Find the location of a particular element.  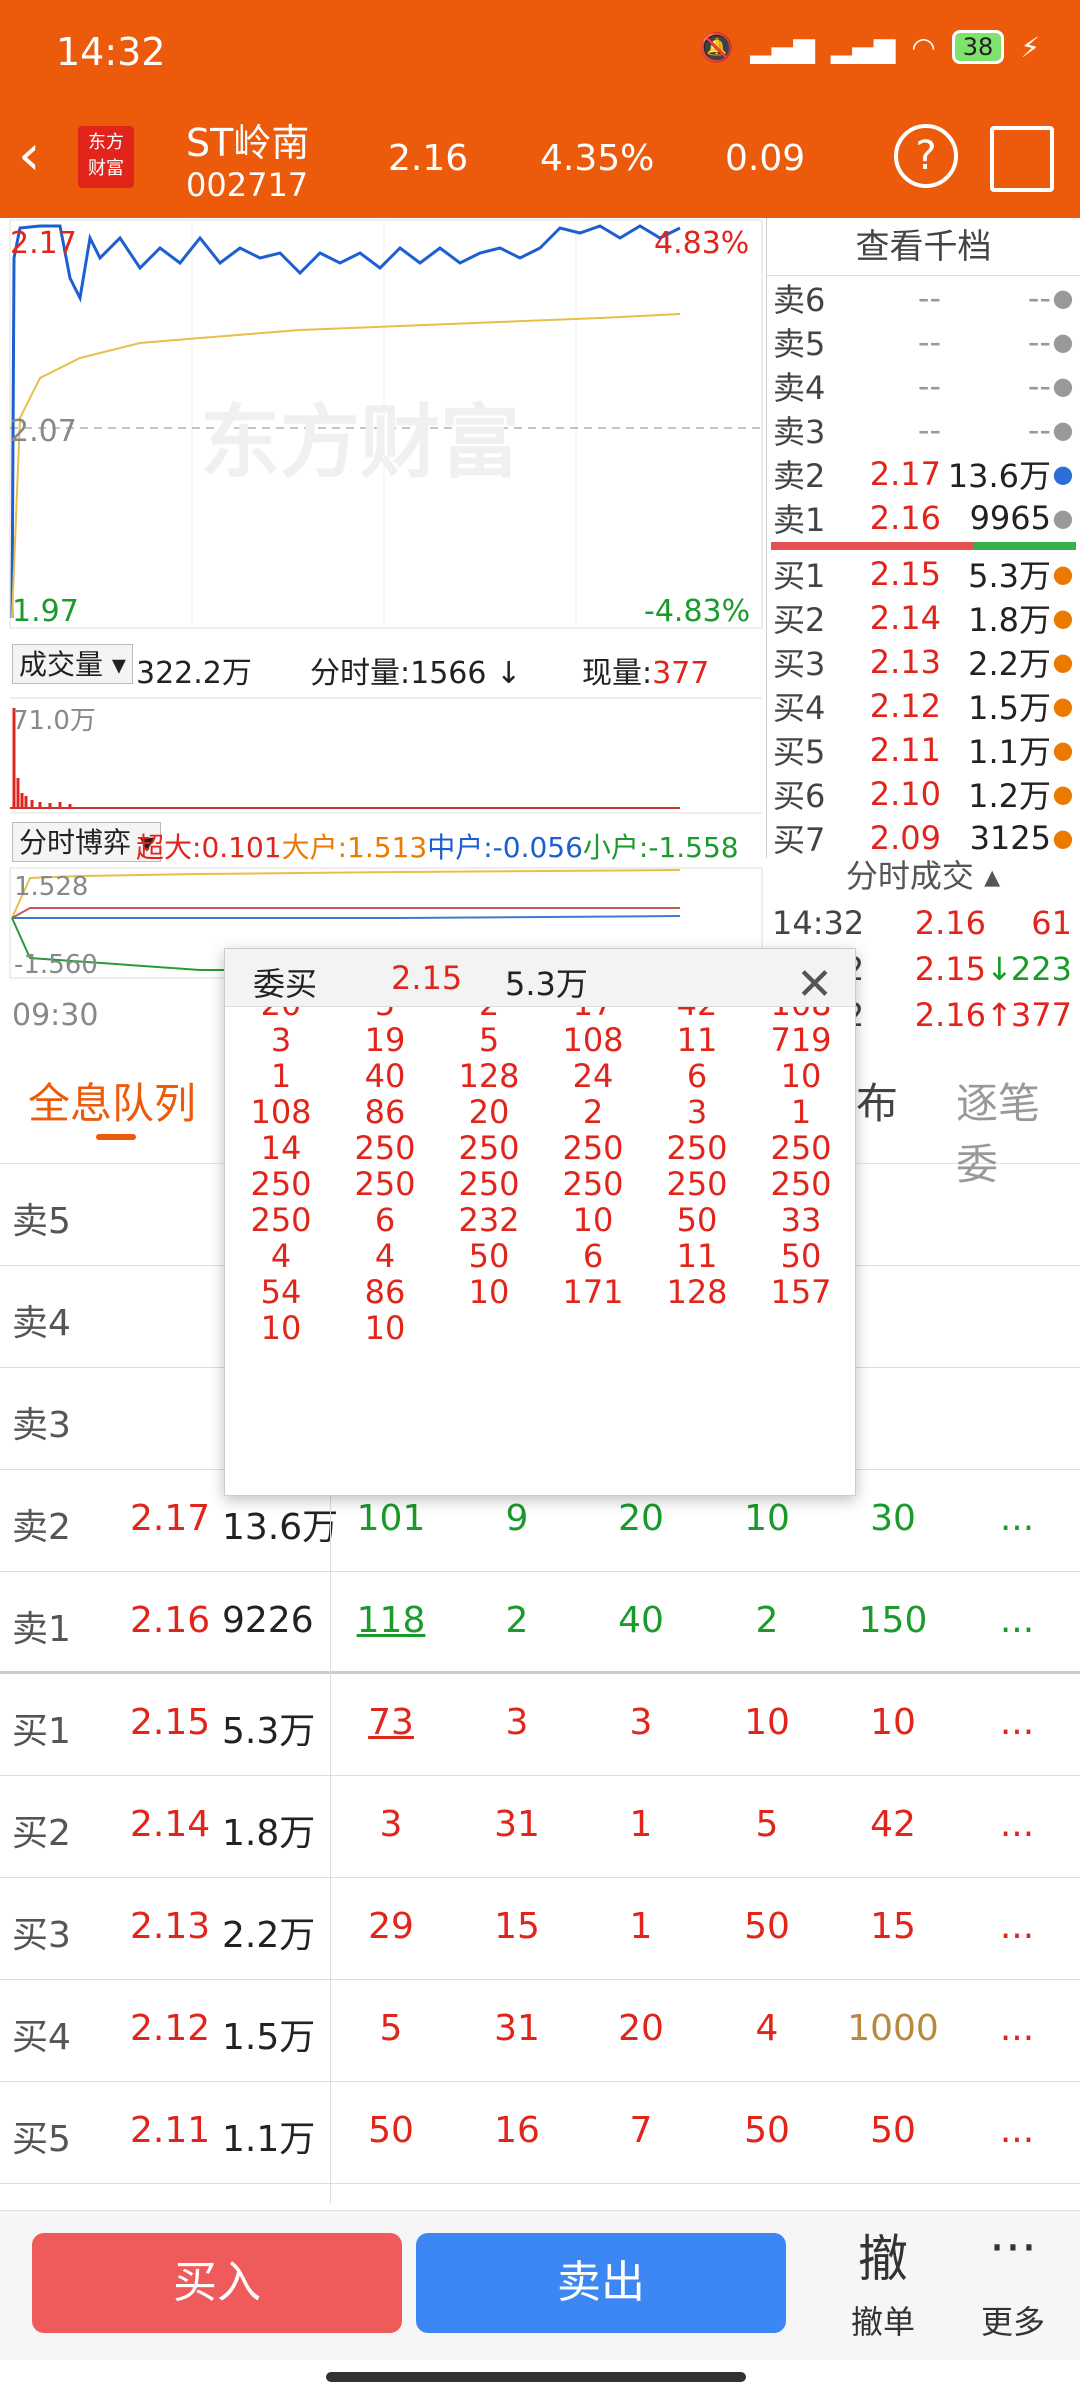

fs-label-text: 分时量: is located at coordinates (360, 673).